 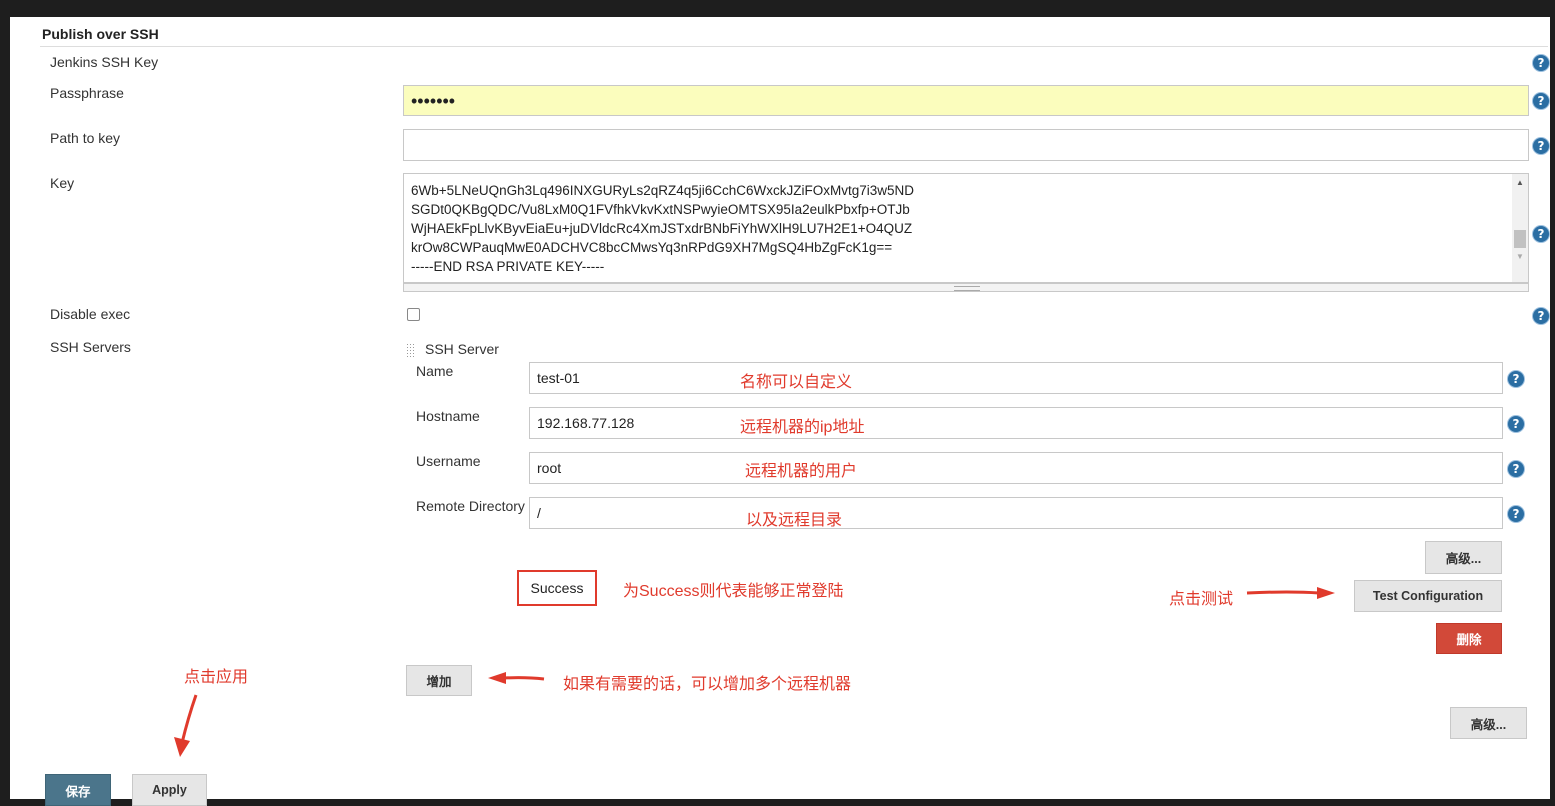 What do you see at coordinates (104, 62) in the screenshot?
I see `jenkins-ssh-key-label: Jenkins SSH Key` at bounding box center [104, 62].